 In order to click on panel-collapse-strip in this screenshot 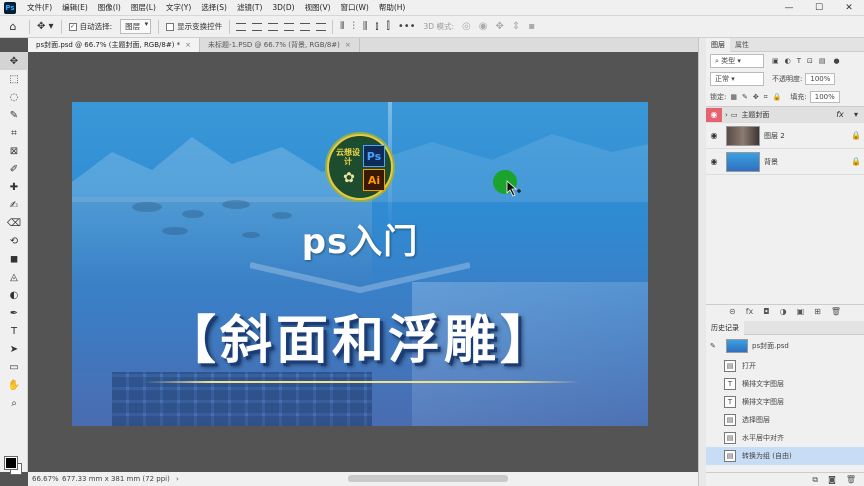, I will do `click(702, 262)`.